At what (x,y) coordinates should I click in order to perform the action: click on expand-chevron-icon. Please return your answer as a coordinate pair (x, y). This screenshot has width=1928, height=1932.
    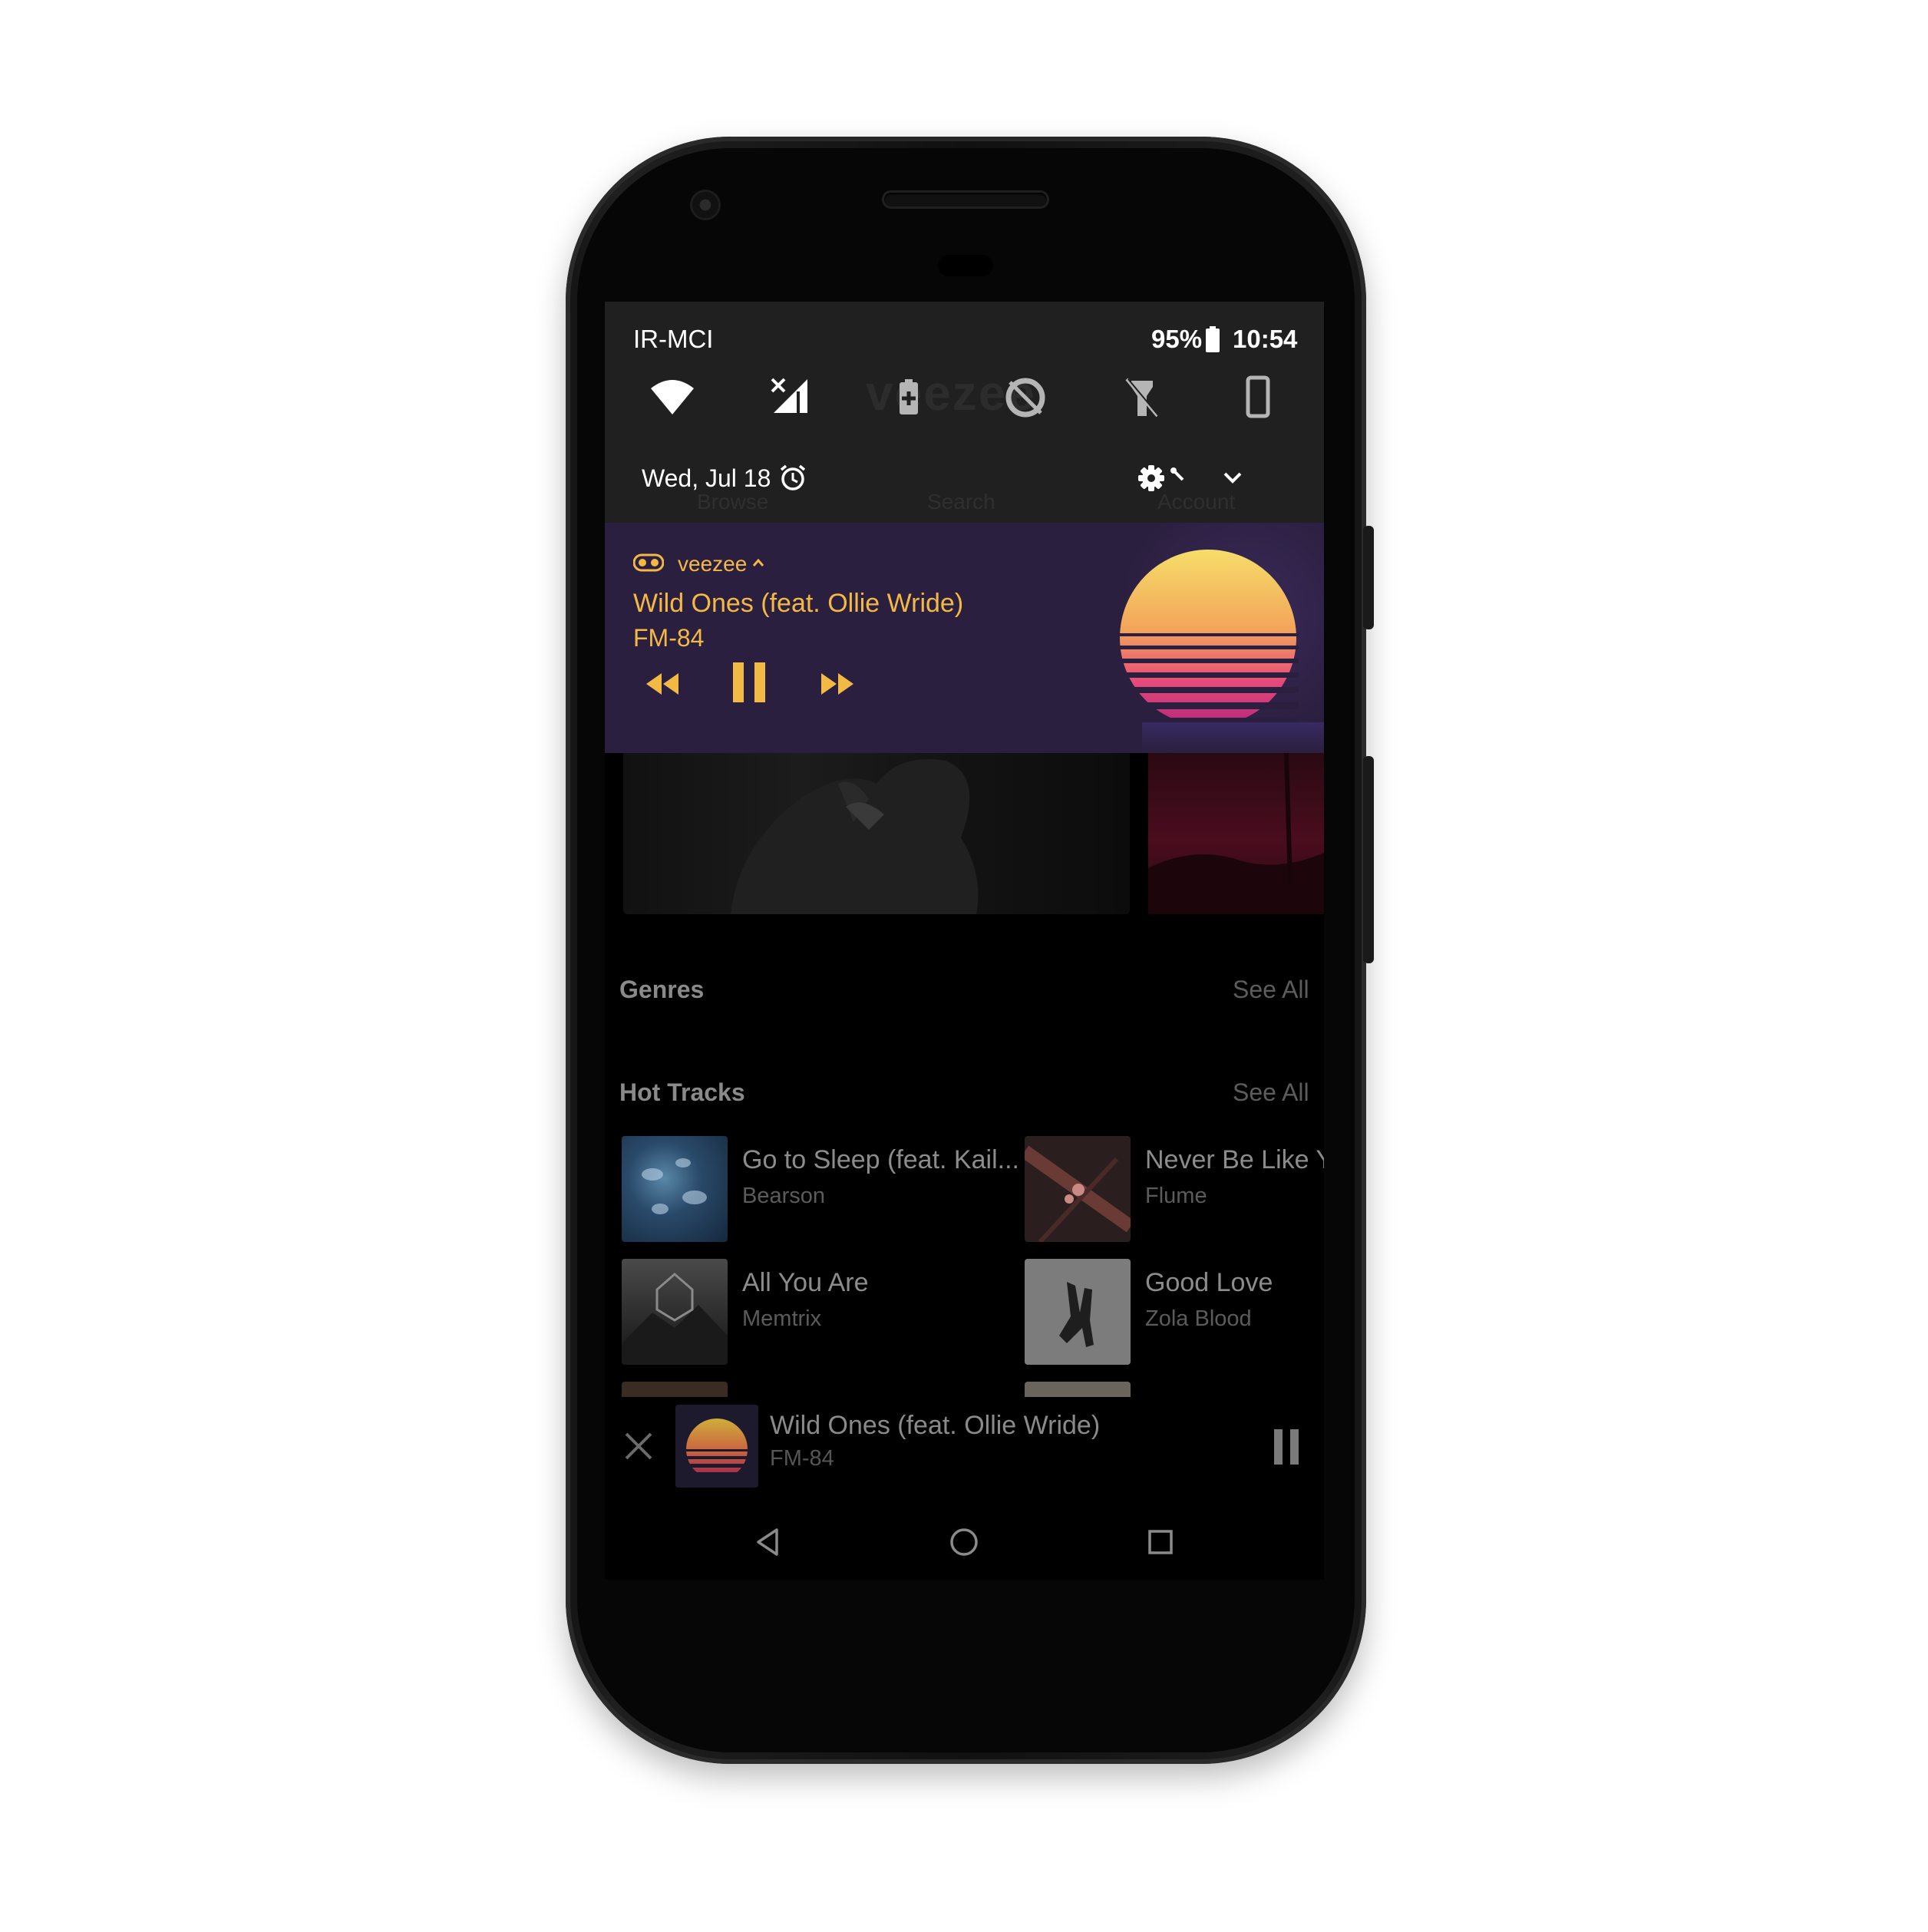
    Looking at the image, I should click on (1232, 478).